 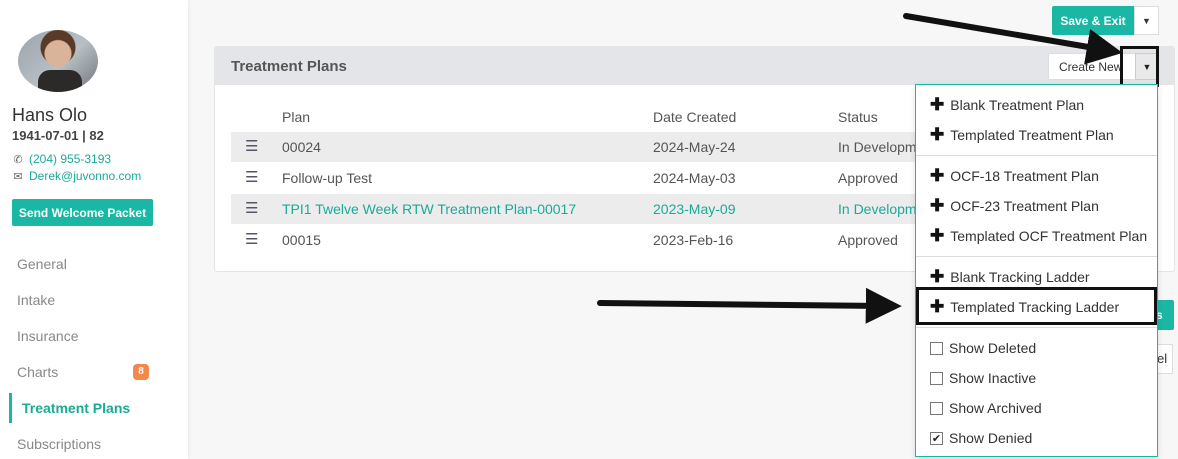 I want to click on filter-show-deleted: Show Deleted, so click(x=1036, y=348).